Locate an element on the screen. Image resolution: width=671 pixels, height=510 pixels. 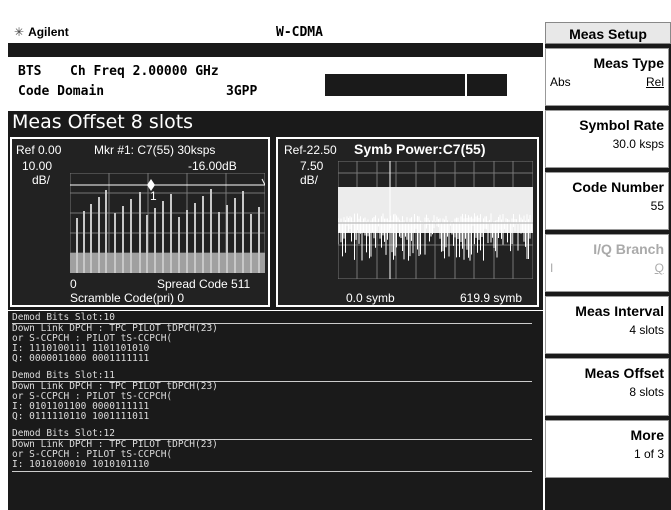
softkey-option-left: I is located at coordinates (552, 268).